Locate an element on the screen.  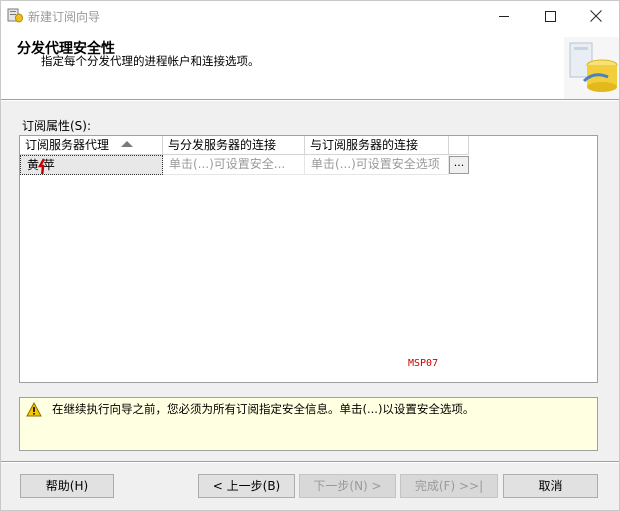
cell-subscriber-agent: 黄 苹 is located at coordinates (91, 165).